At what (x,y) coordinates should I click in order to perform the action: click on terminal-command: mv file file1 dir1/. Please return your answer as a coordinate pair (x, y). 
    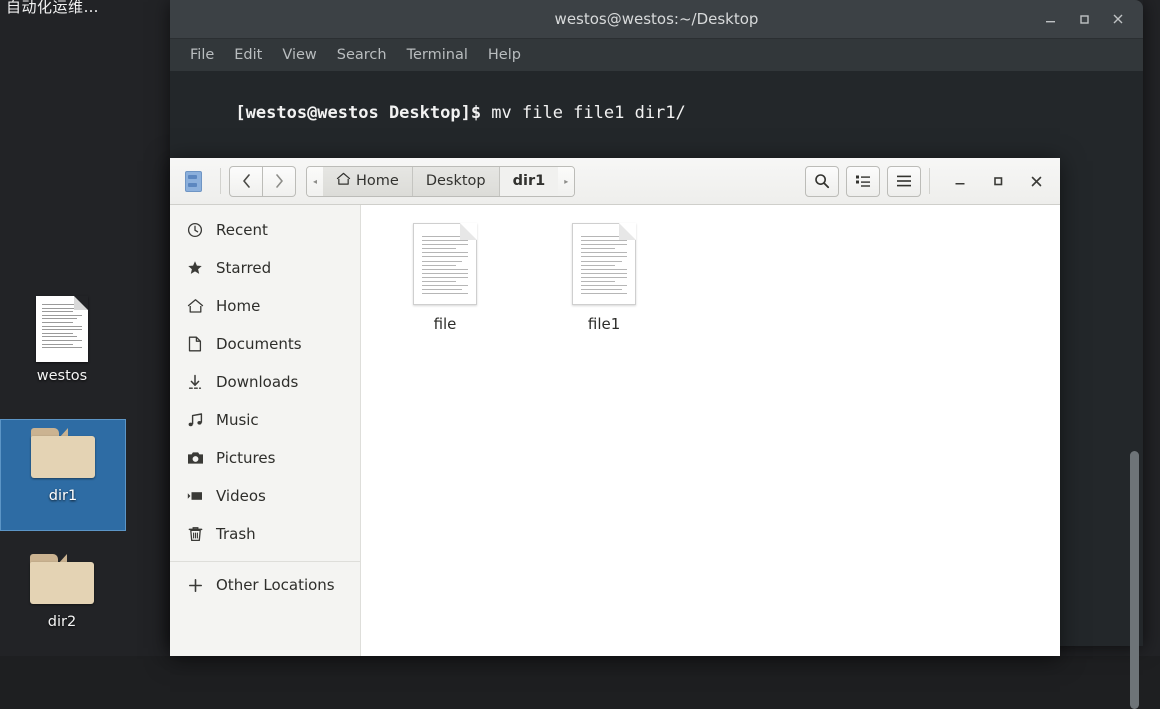
    Looking at the image, I should click on (588, 113).